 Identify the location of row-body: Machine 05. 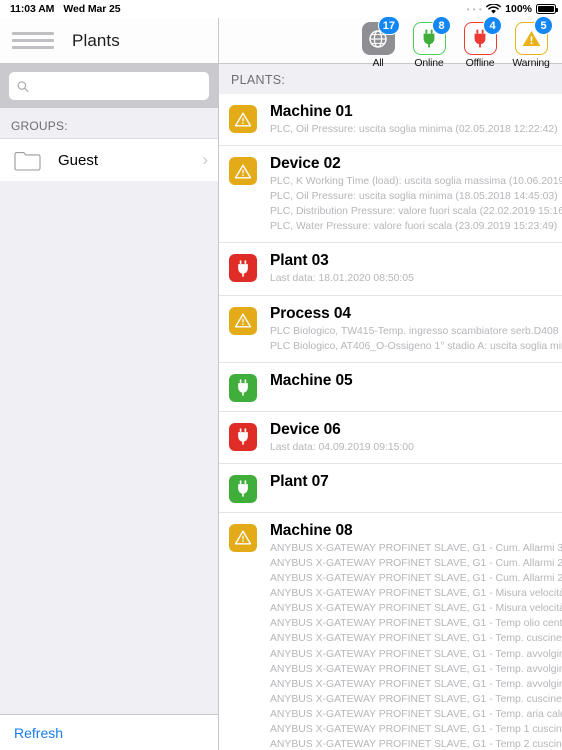
(416, 381).